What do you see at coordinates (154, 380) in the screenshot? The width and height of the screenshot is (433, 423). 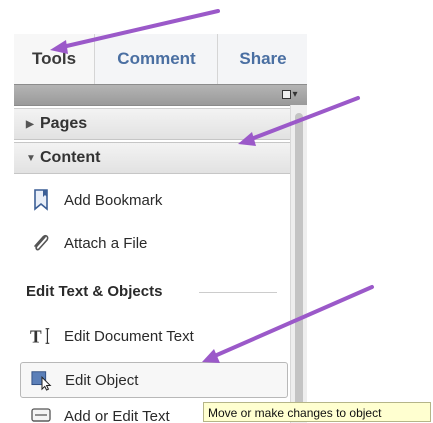 I see `tool-edit-object: Edit Object` at bounding box center [154, 380].